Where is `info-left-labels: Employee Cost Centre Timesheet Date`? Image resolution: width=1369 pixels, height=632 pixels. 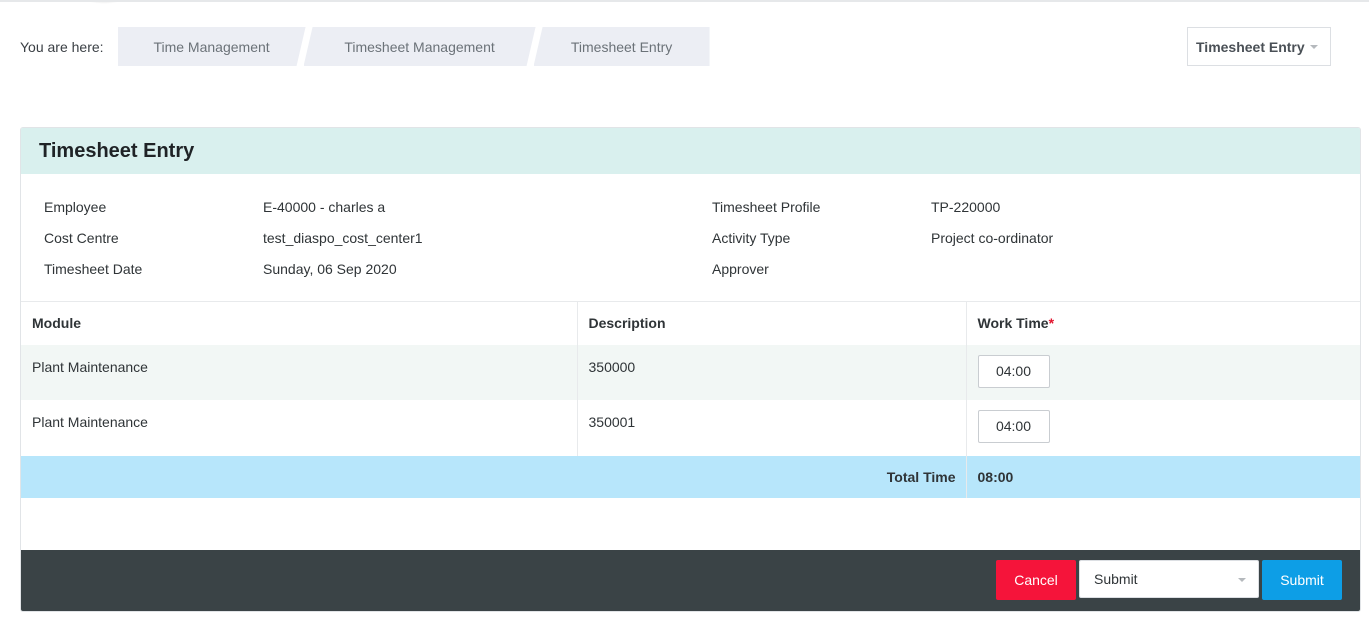
info-left-labels: Employee Cost Centre Timesheet Date is located at coordinates (93, 244).